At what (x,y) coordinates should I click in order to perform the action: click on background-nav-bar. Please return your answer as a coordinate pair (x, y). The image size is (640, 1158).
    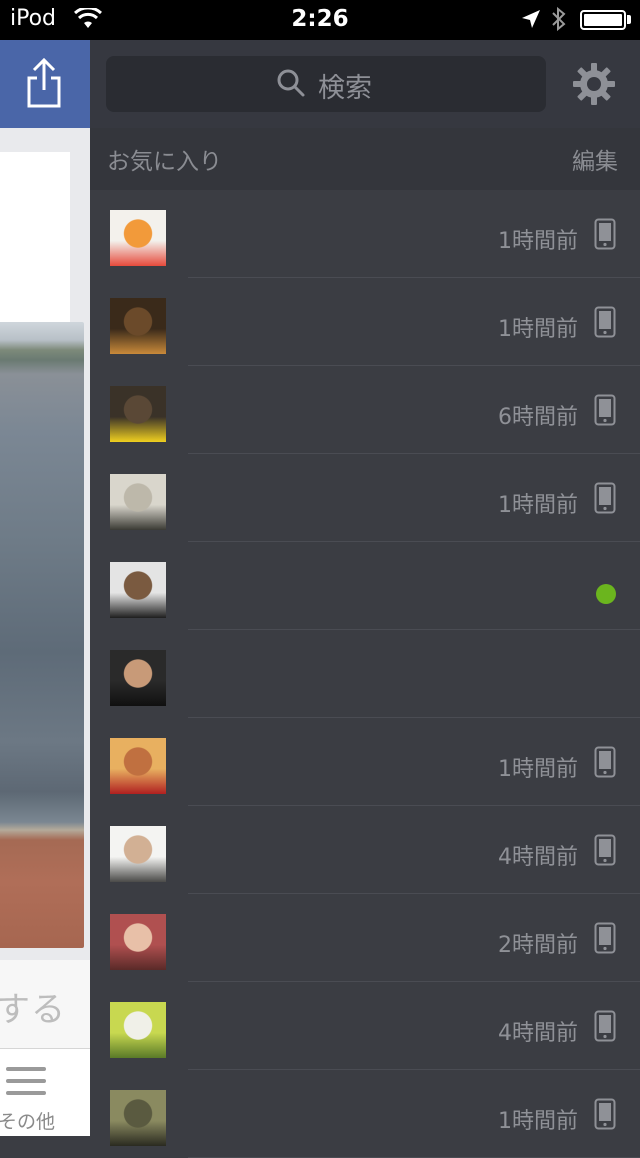
    Looking at the image, I should click on (45, 84).